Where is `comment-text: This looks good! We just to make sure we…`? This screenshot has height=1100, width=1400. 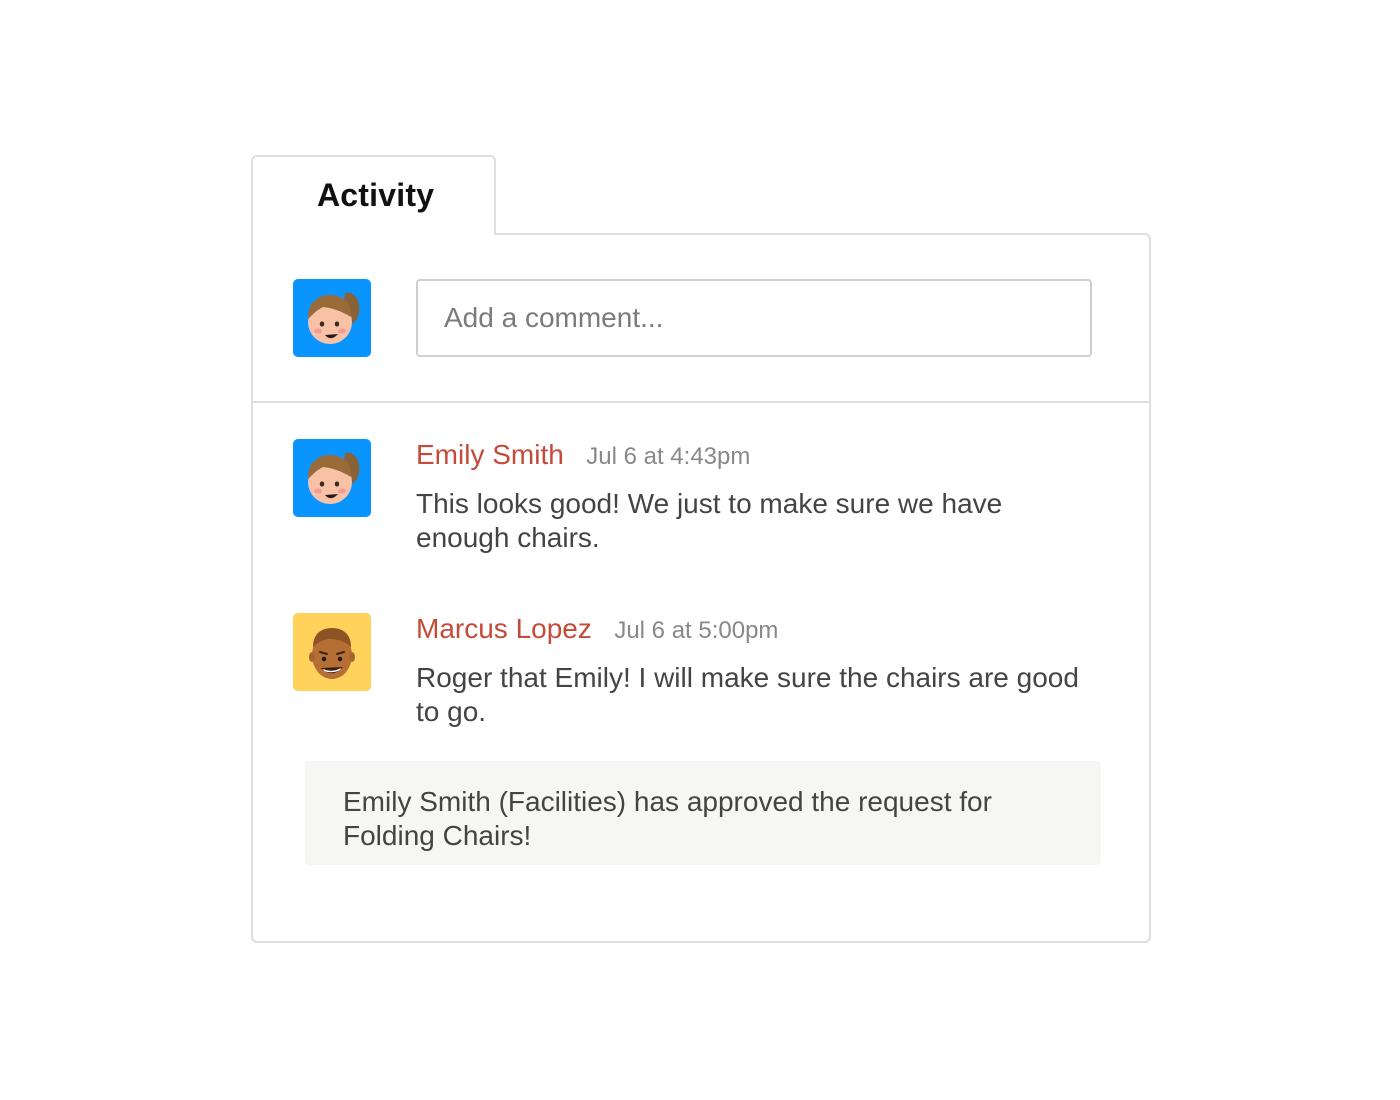
comment-text: This looks good! We just to make sure we… is located at coordinates (709, 520).